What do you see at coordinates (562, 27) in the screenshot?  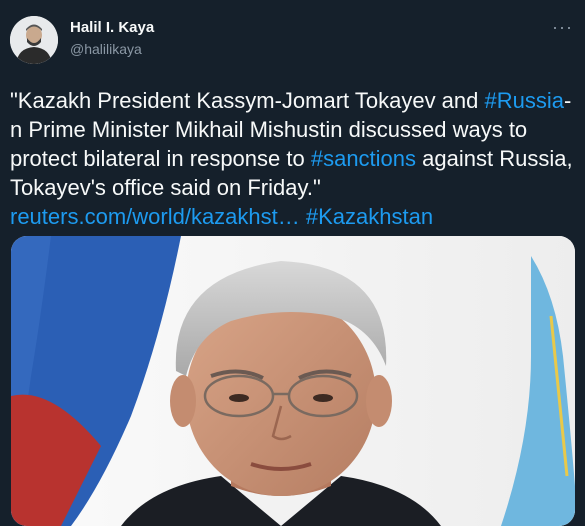 I see `more-options-icon: ···` at bounding box center [562, 27].